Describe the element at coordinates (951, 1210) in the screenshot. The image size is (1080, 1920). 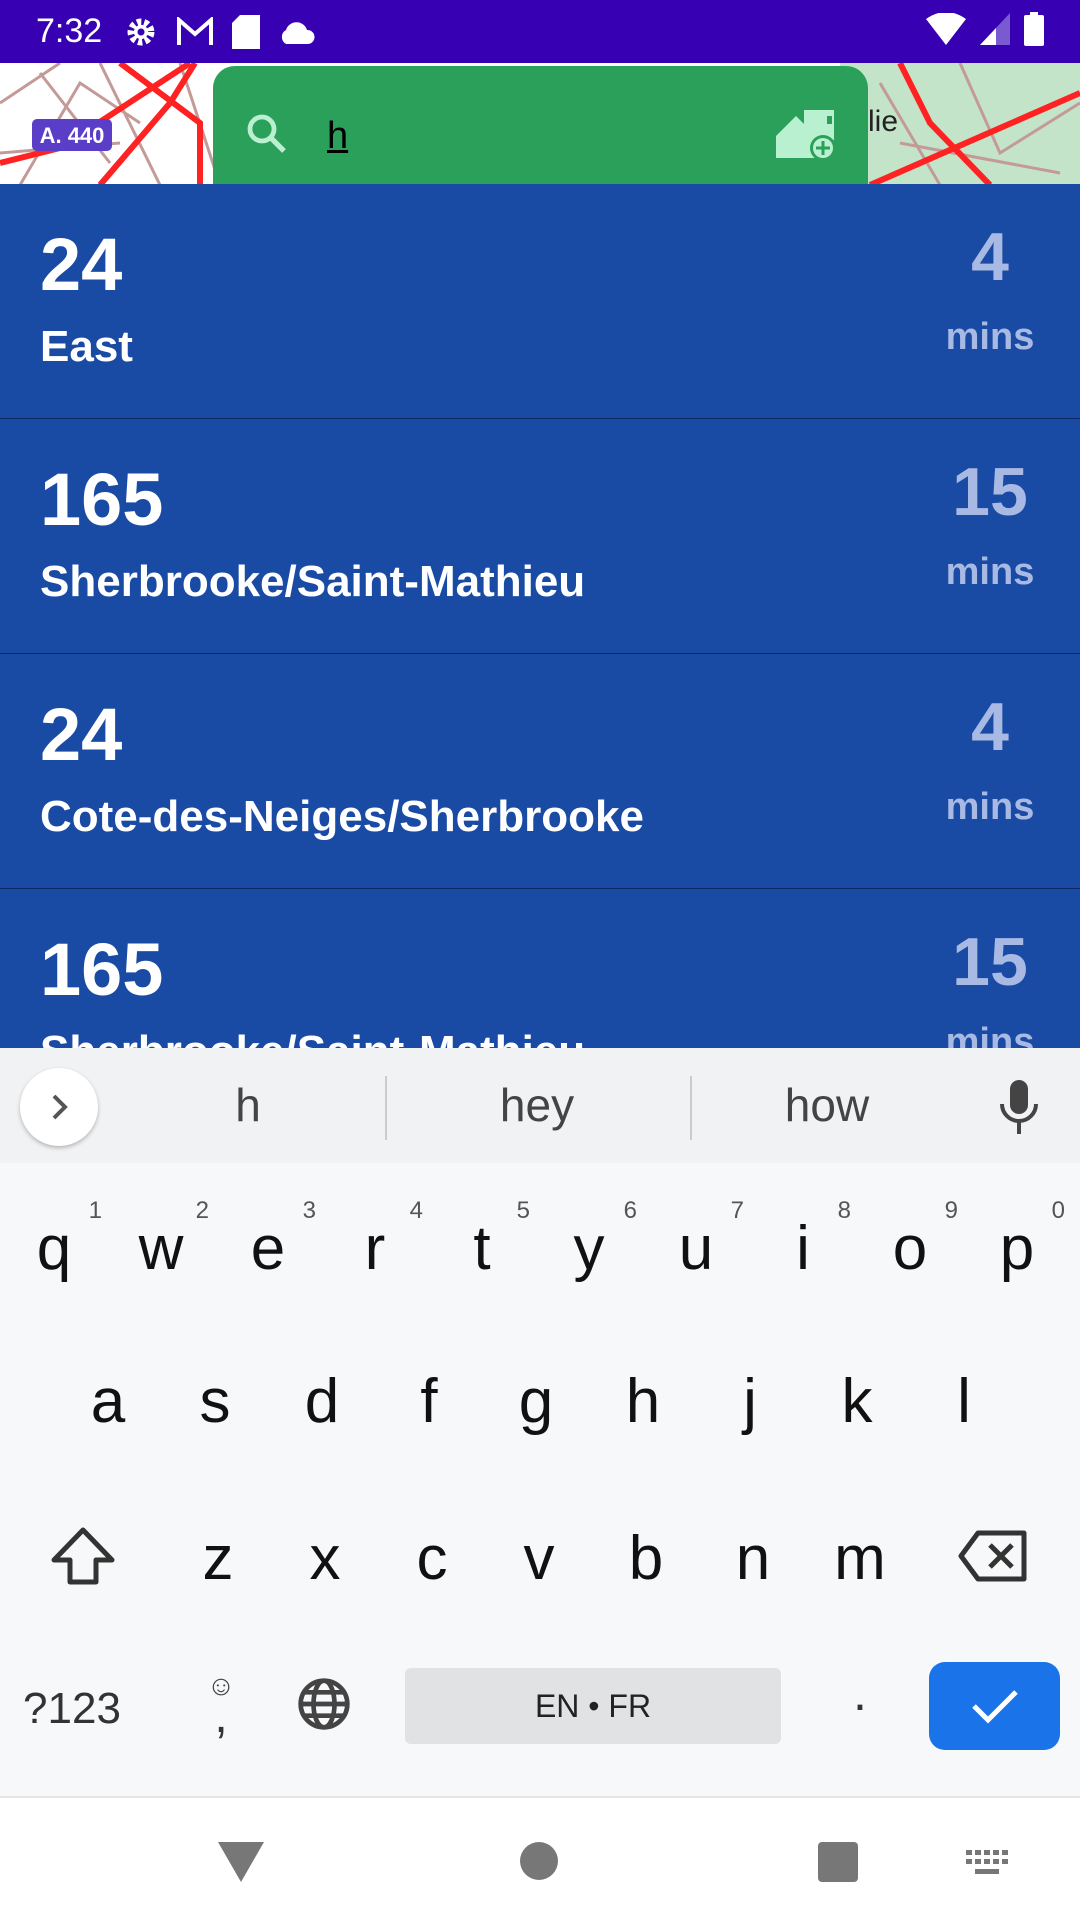
I see `key-hint: 9` at that location.